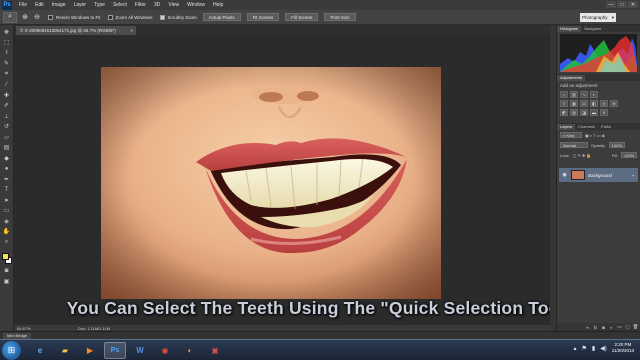  Describe the element at coordinates (218, 5) in the screenshot. I see `menu-help: Help` at that location.